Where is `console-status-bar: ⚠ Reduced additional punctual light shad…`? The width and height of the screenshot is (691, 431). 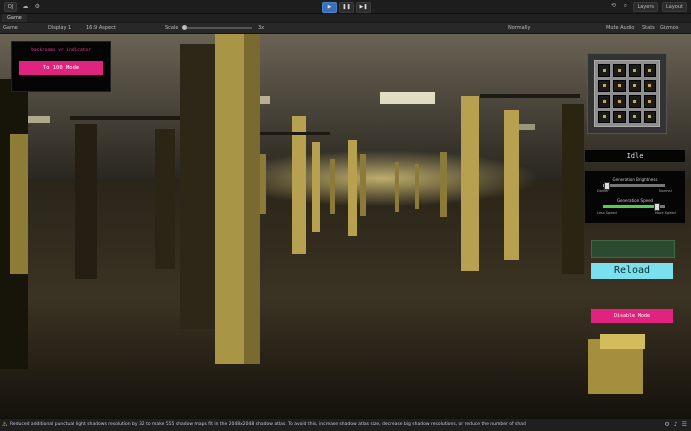 console-status-bar: ⚠ Reduced additional punctual light shad… is located at coordinates (345, 424).